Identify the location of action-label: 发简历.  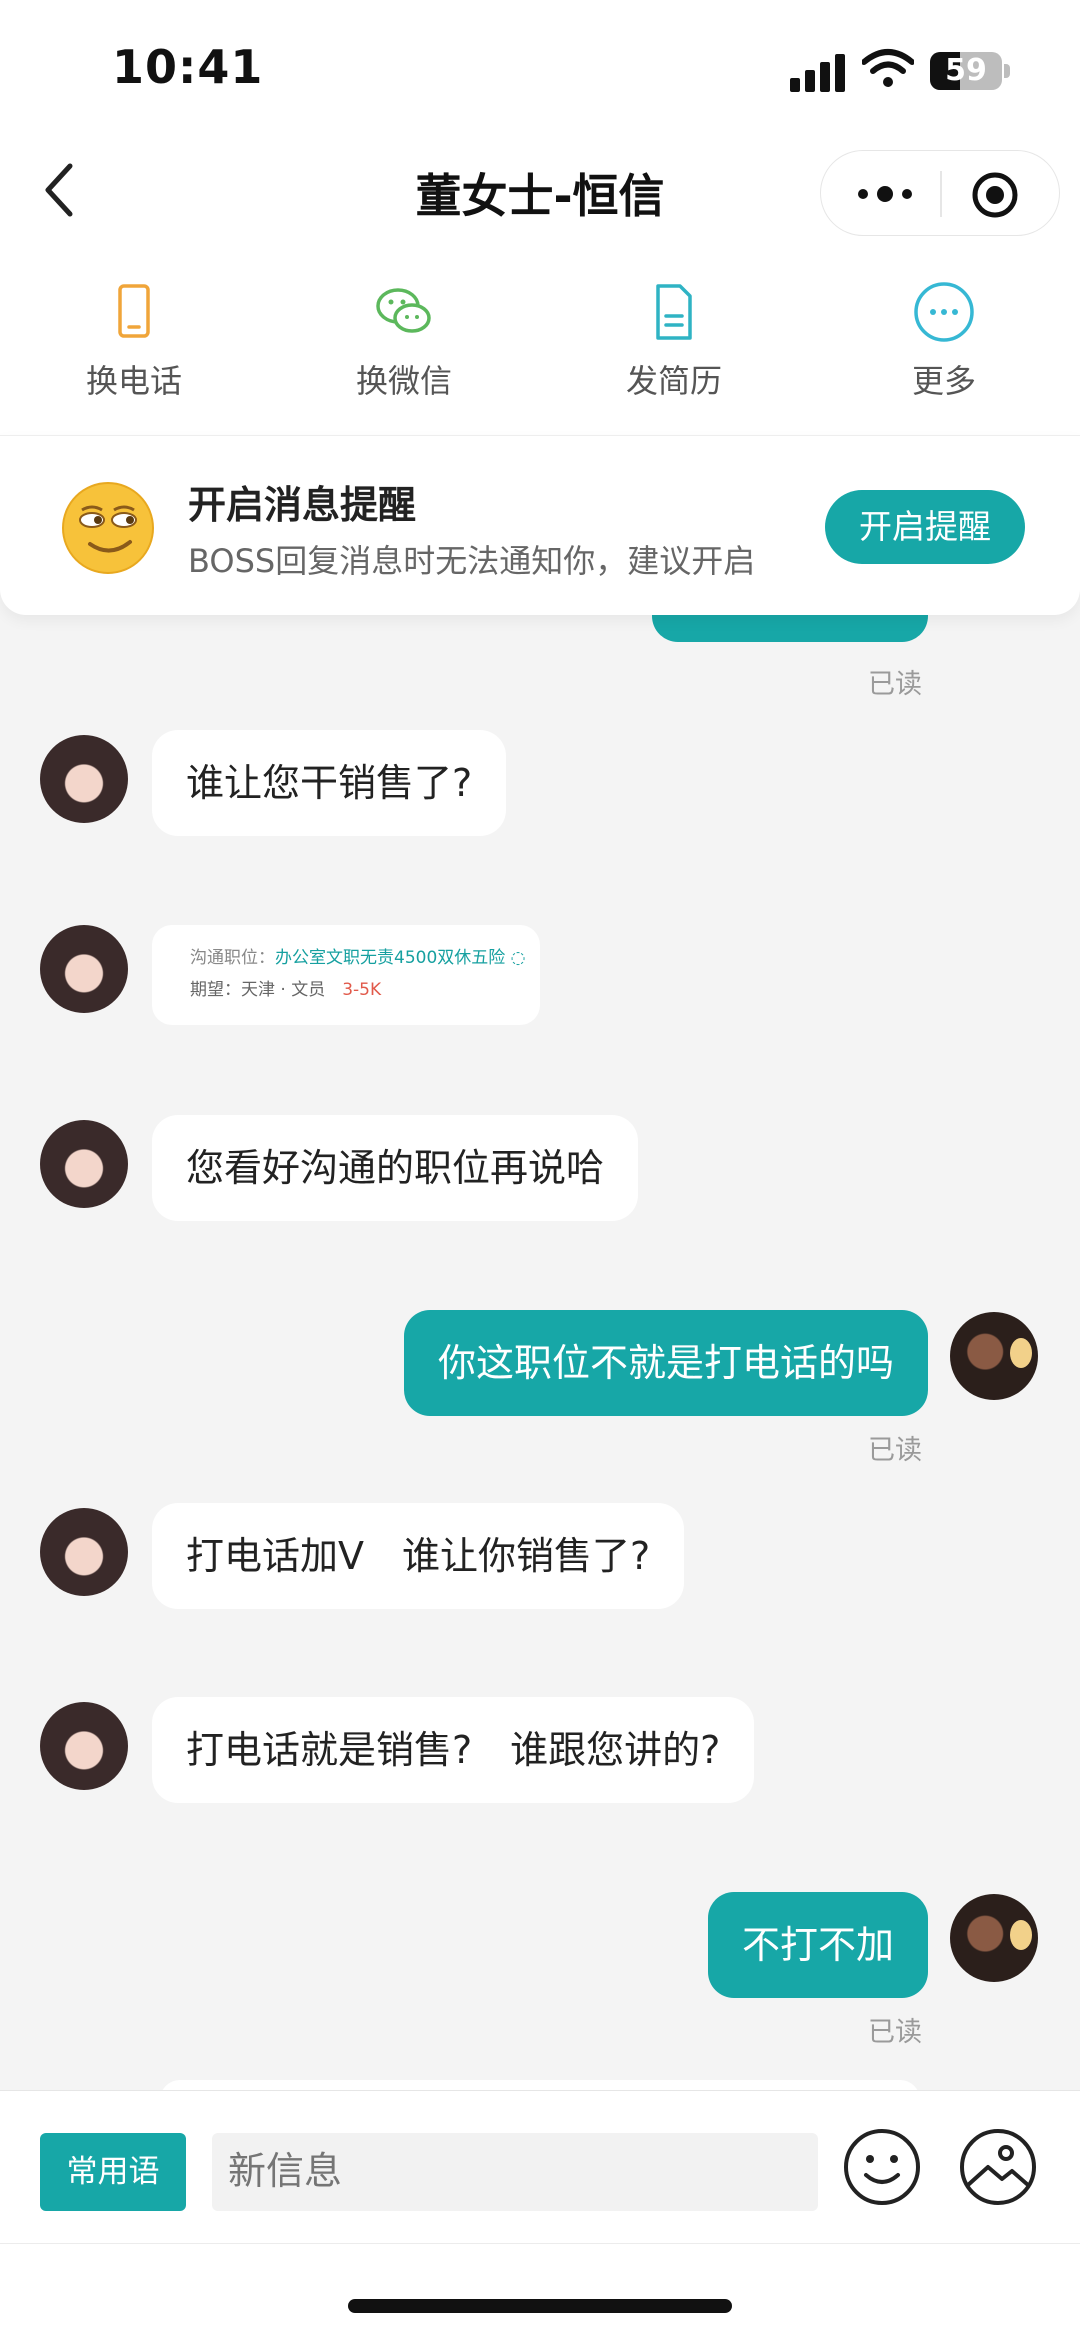
(673, 381).